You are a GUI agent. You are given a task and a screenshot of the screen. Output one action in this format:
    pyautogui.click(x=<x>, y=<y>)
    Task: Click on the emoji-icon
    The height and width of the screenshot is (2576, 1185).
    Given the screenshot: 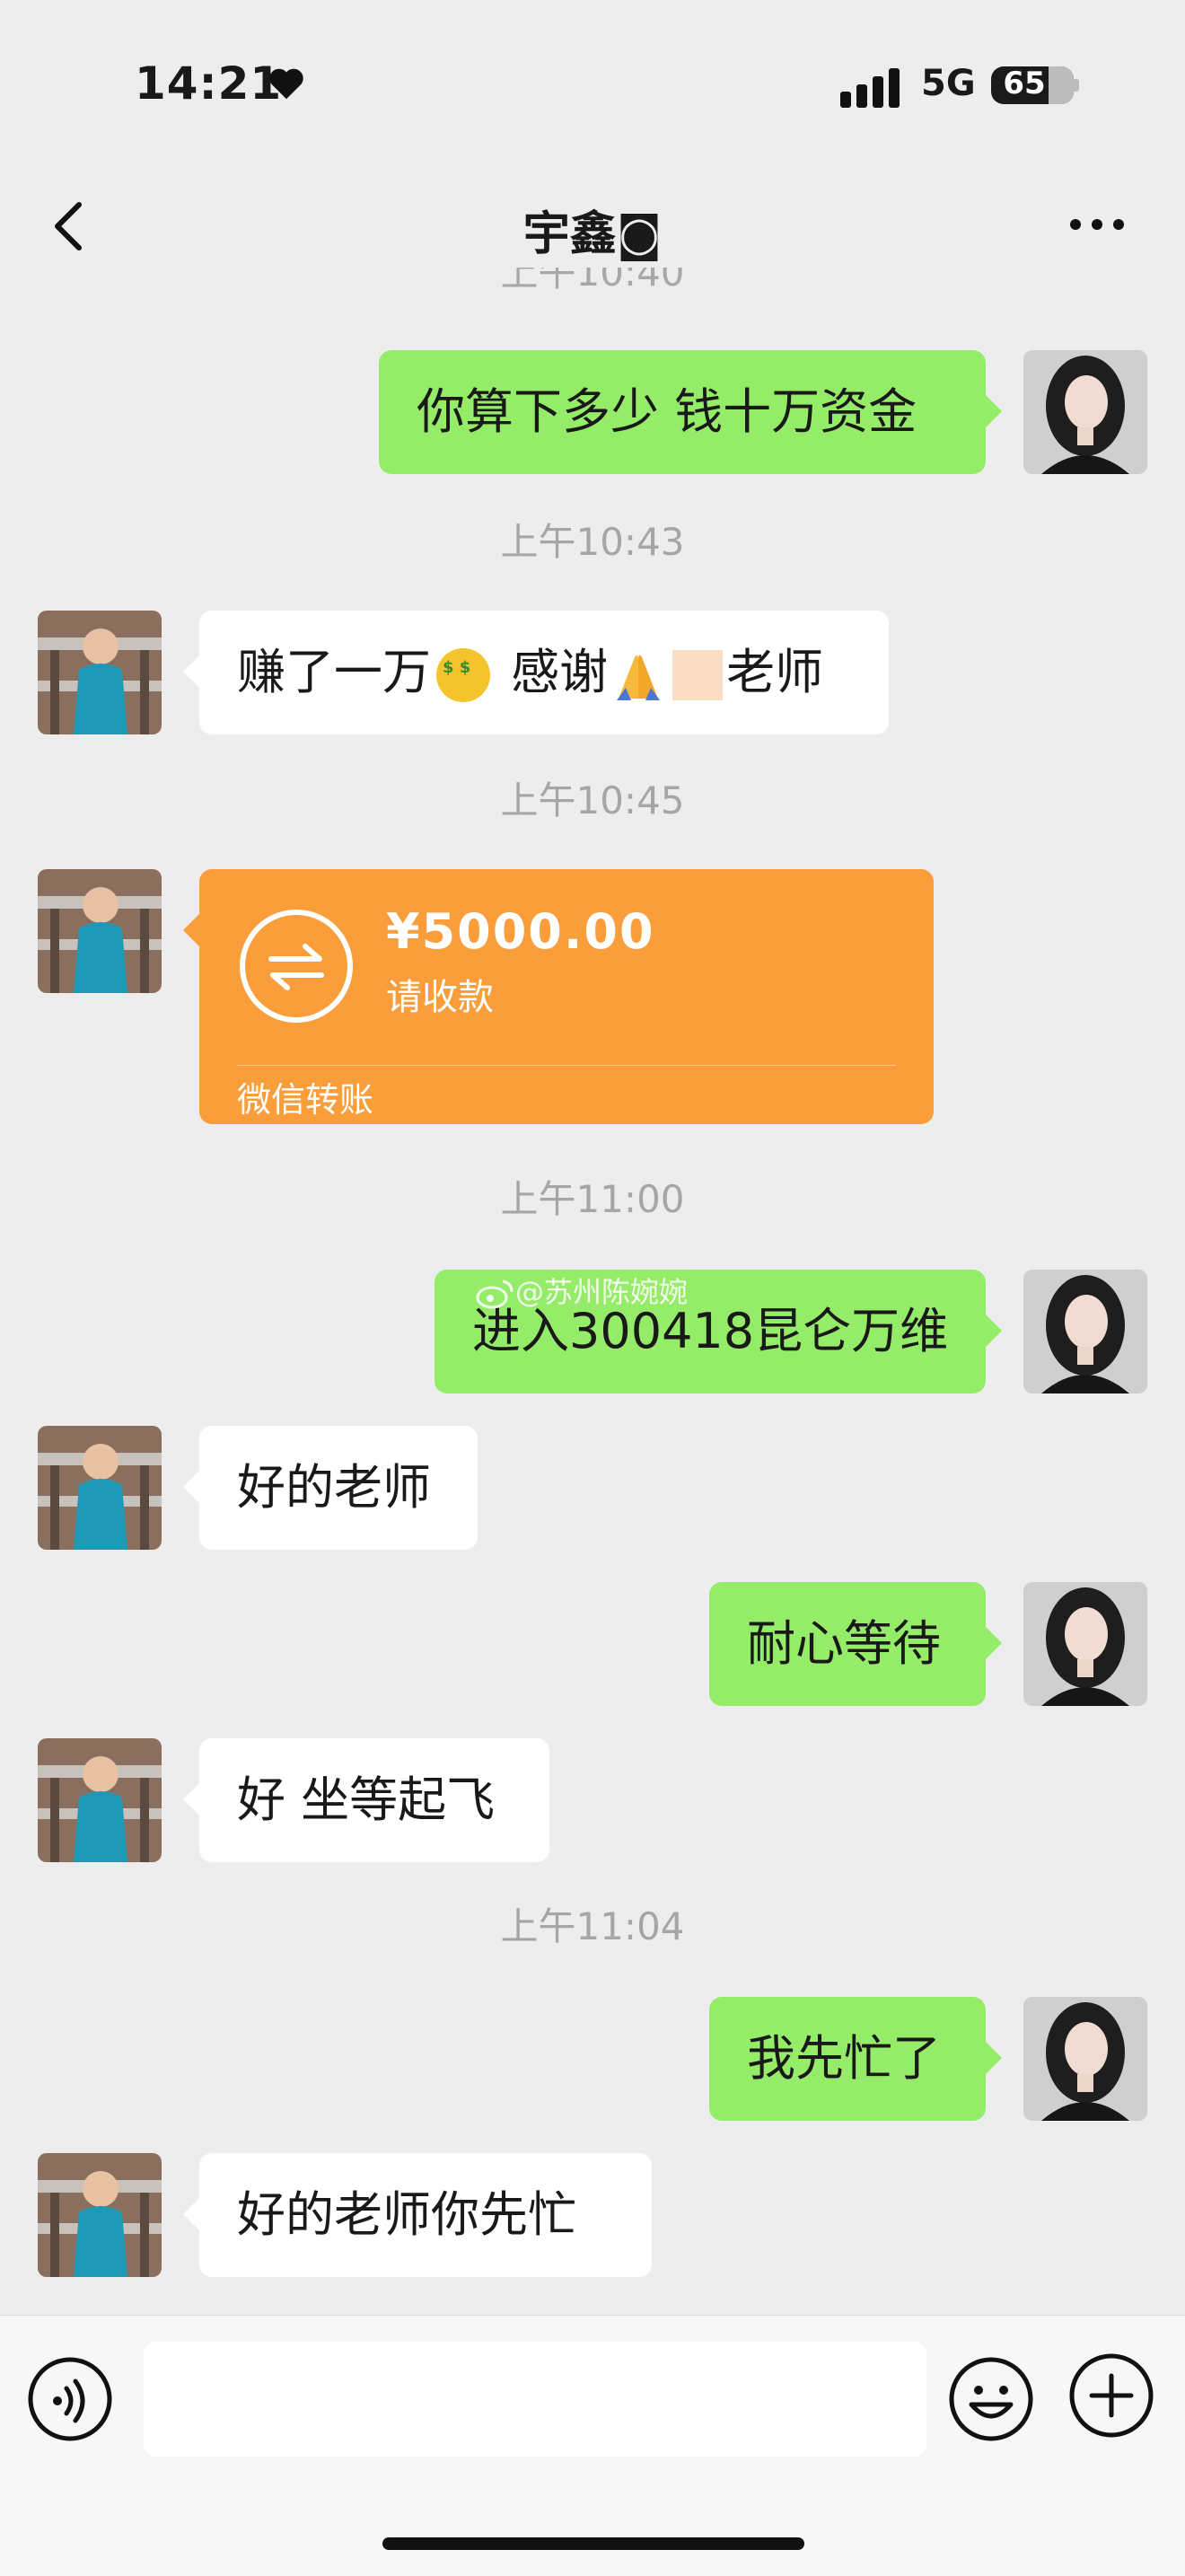 What is the action you would take?
    pyautogui.click(x=991, y=2399)
    